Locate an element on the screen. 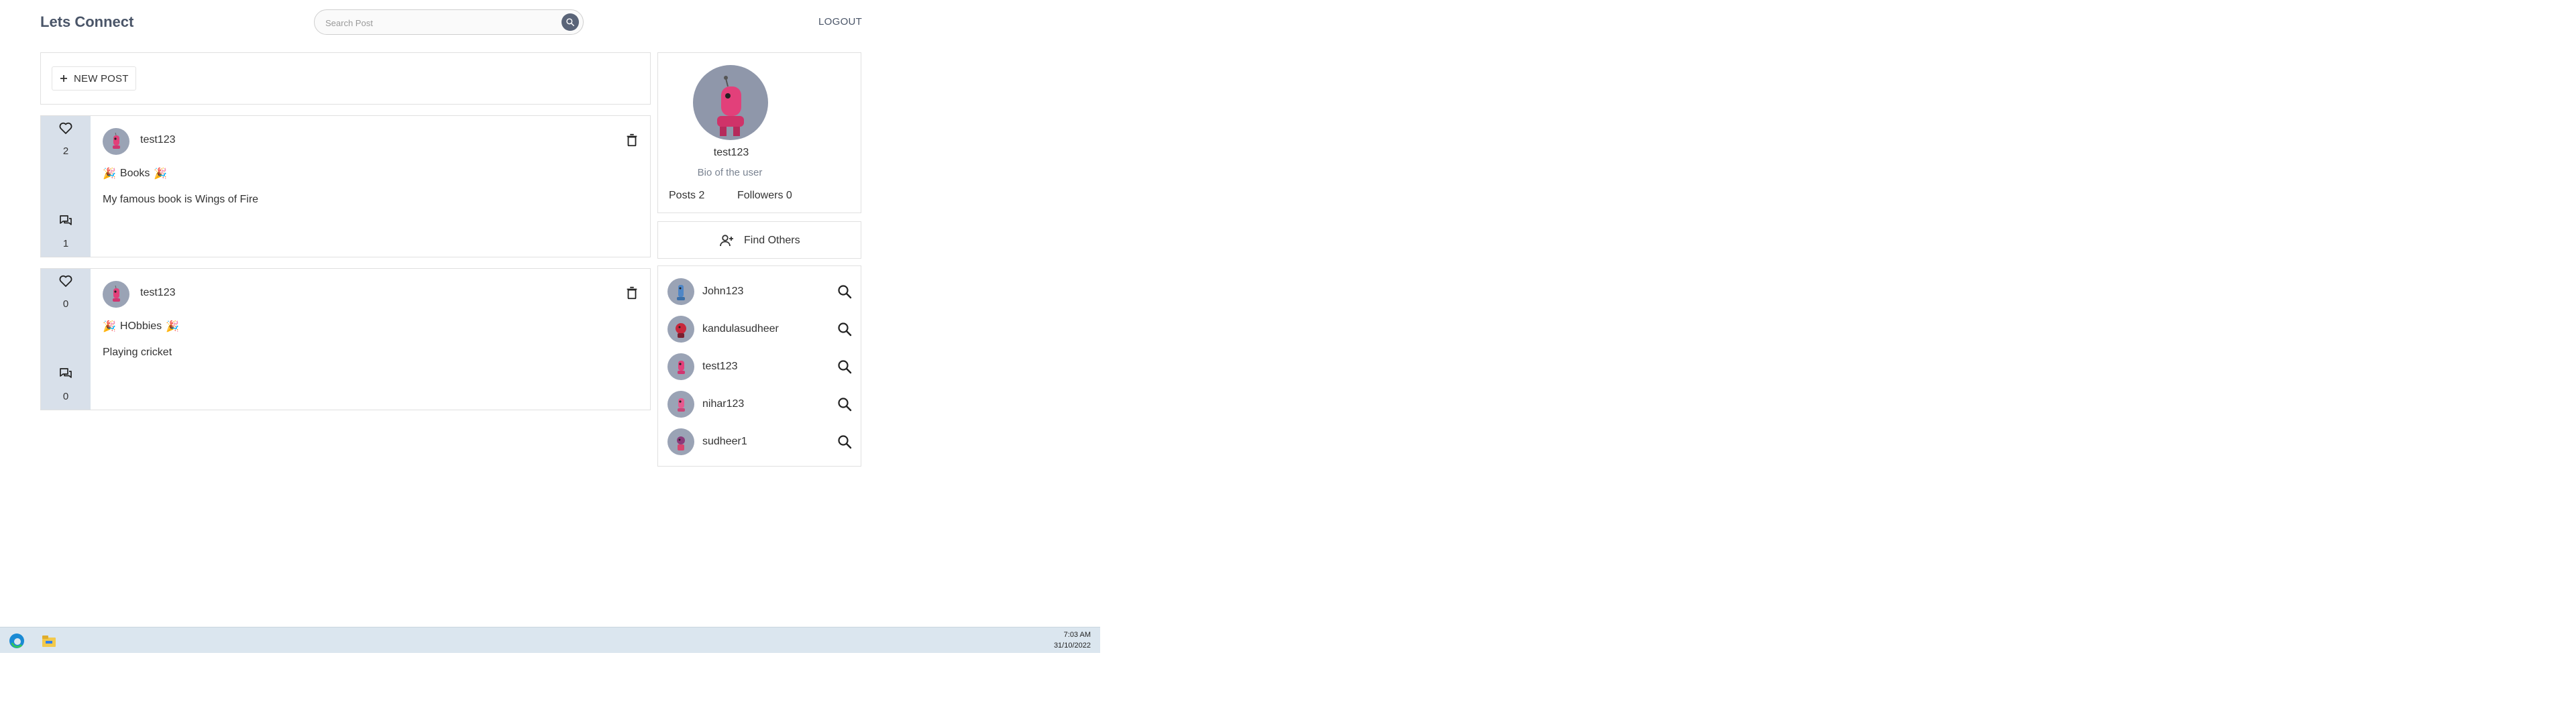 The width and height of the screenshot is (2576, 724). post-actions-sidebar: 2 1 is located at coordinates (66, 186).